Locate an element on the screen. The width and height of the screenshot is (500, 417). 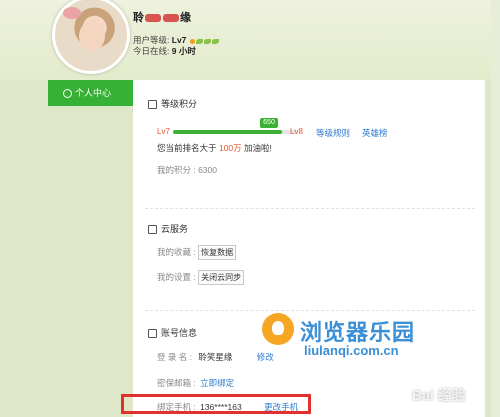
username: 聆缘 is located at coordinates (162, 18).